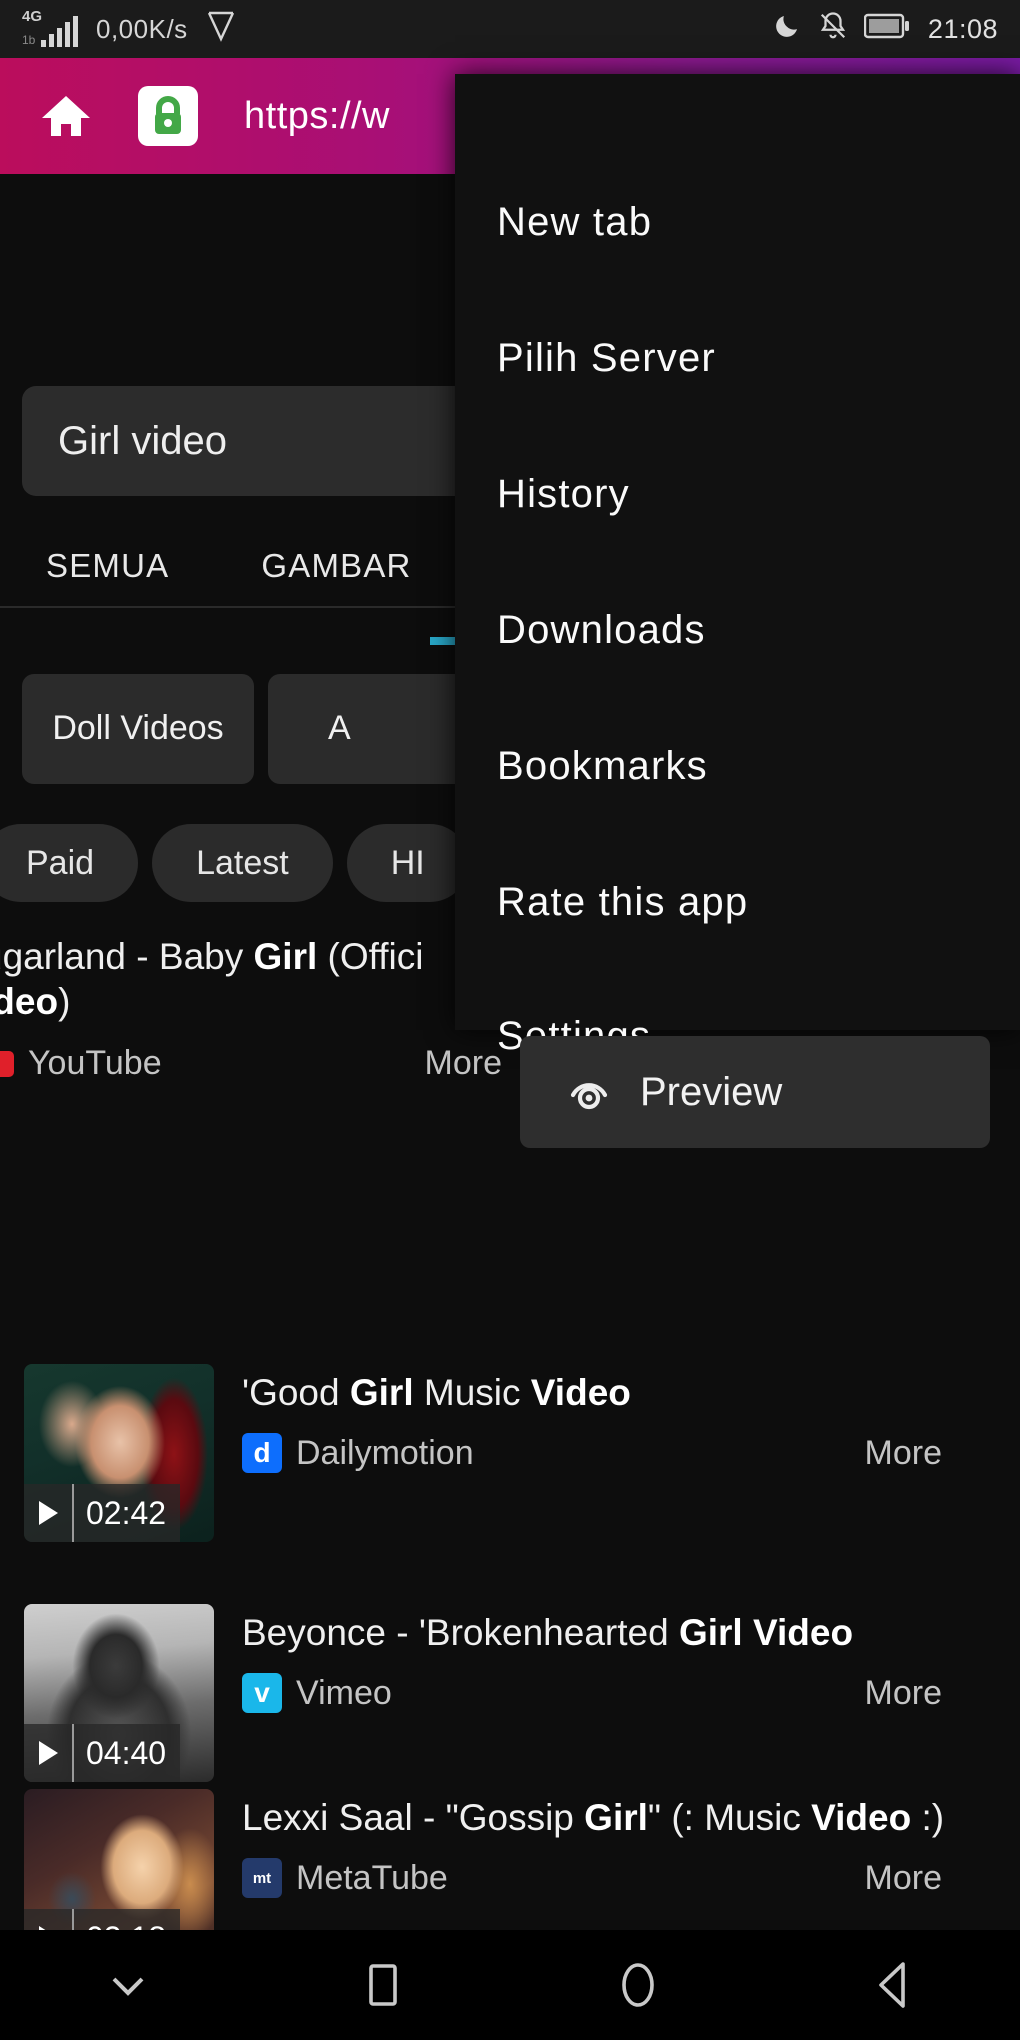  What do you see at coordinates (413, 1817) in the screenshot?
I see `result-title-part: Lexxi Saal - "Gossip` at bounding box center [413, 1817].